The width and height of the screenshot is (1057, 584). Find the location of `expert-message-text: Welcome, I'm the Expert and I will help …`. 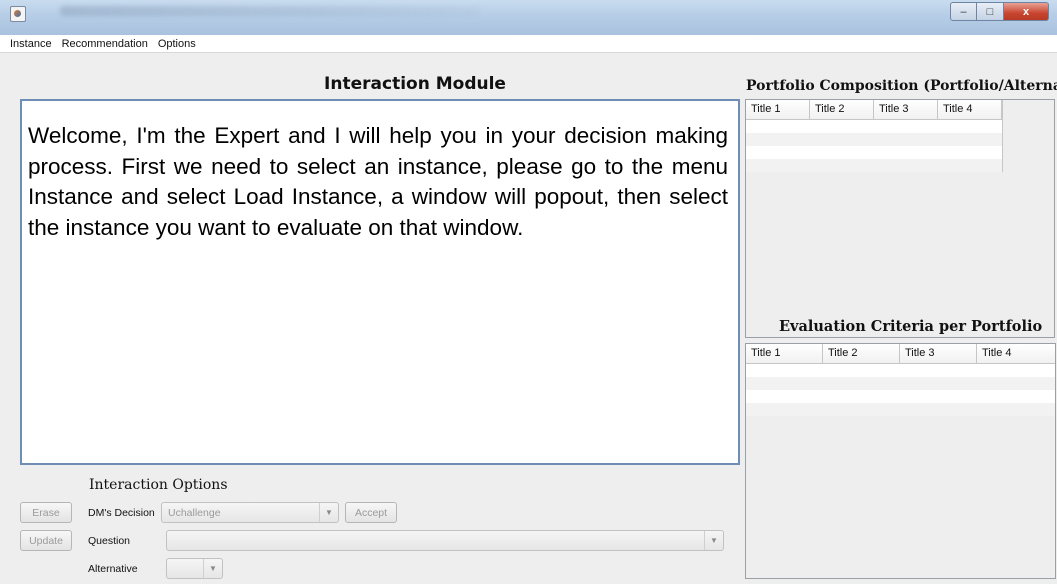

expert-message-text: Welcome, I'm the Expert and I will help … is located at coordinates (378, 181).